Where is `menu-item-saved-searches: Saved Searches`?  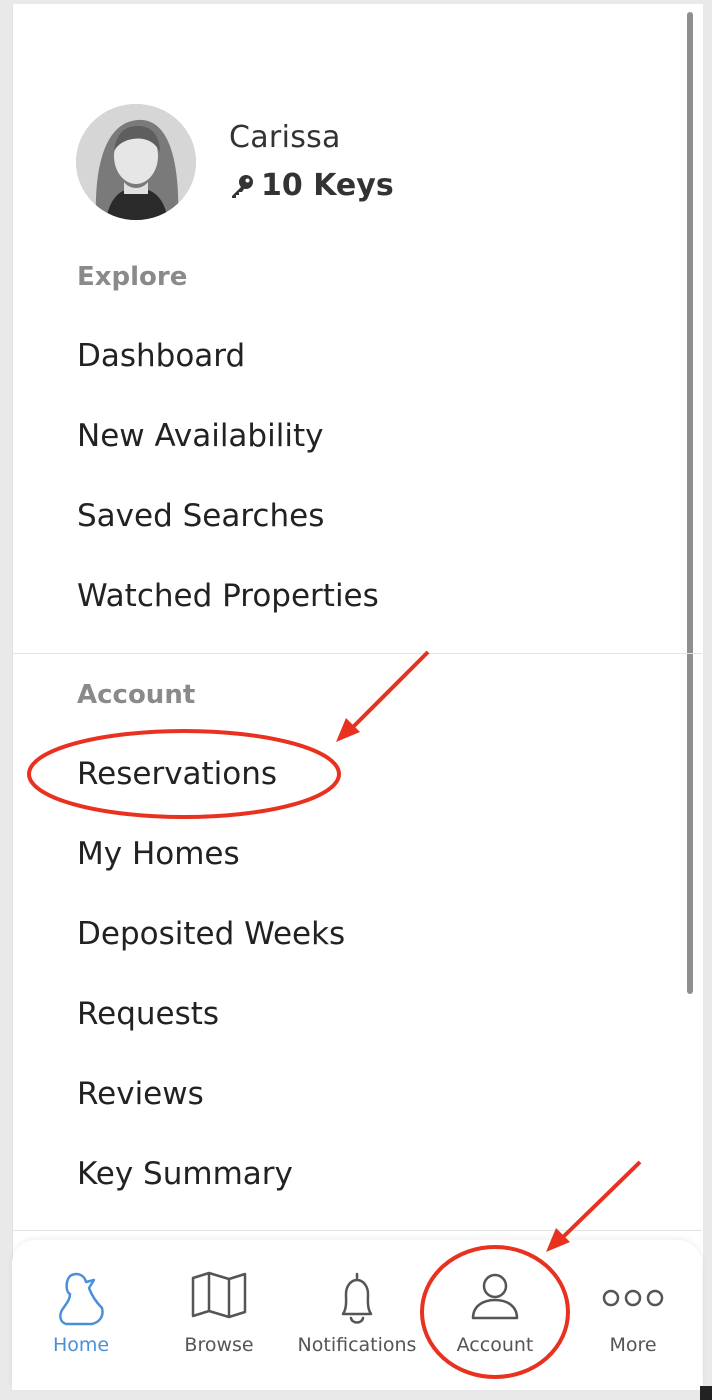 menu-item-saved-searches: Saved Searches is located at coordinates (200, 516).